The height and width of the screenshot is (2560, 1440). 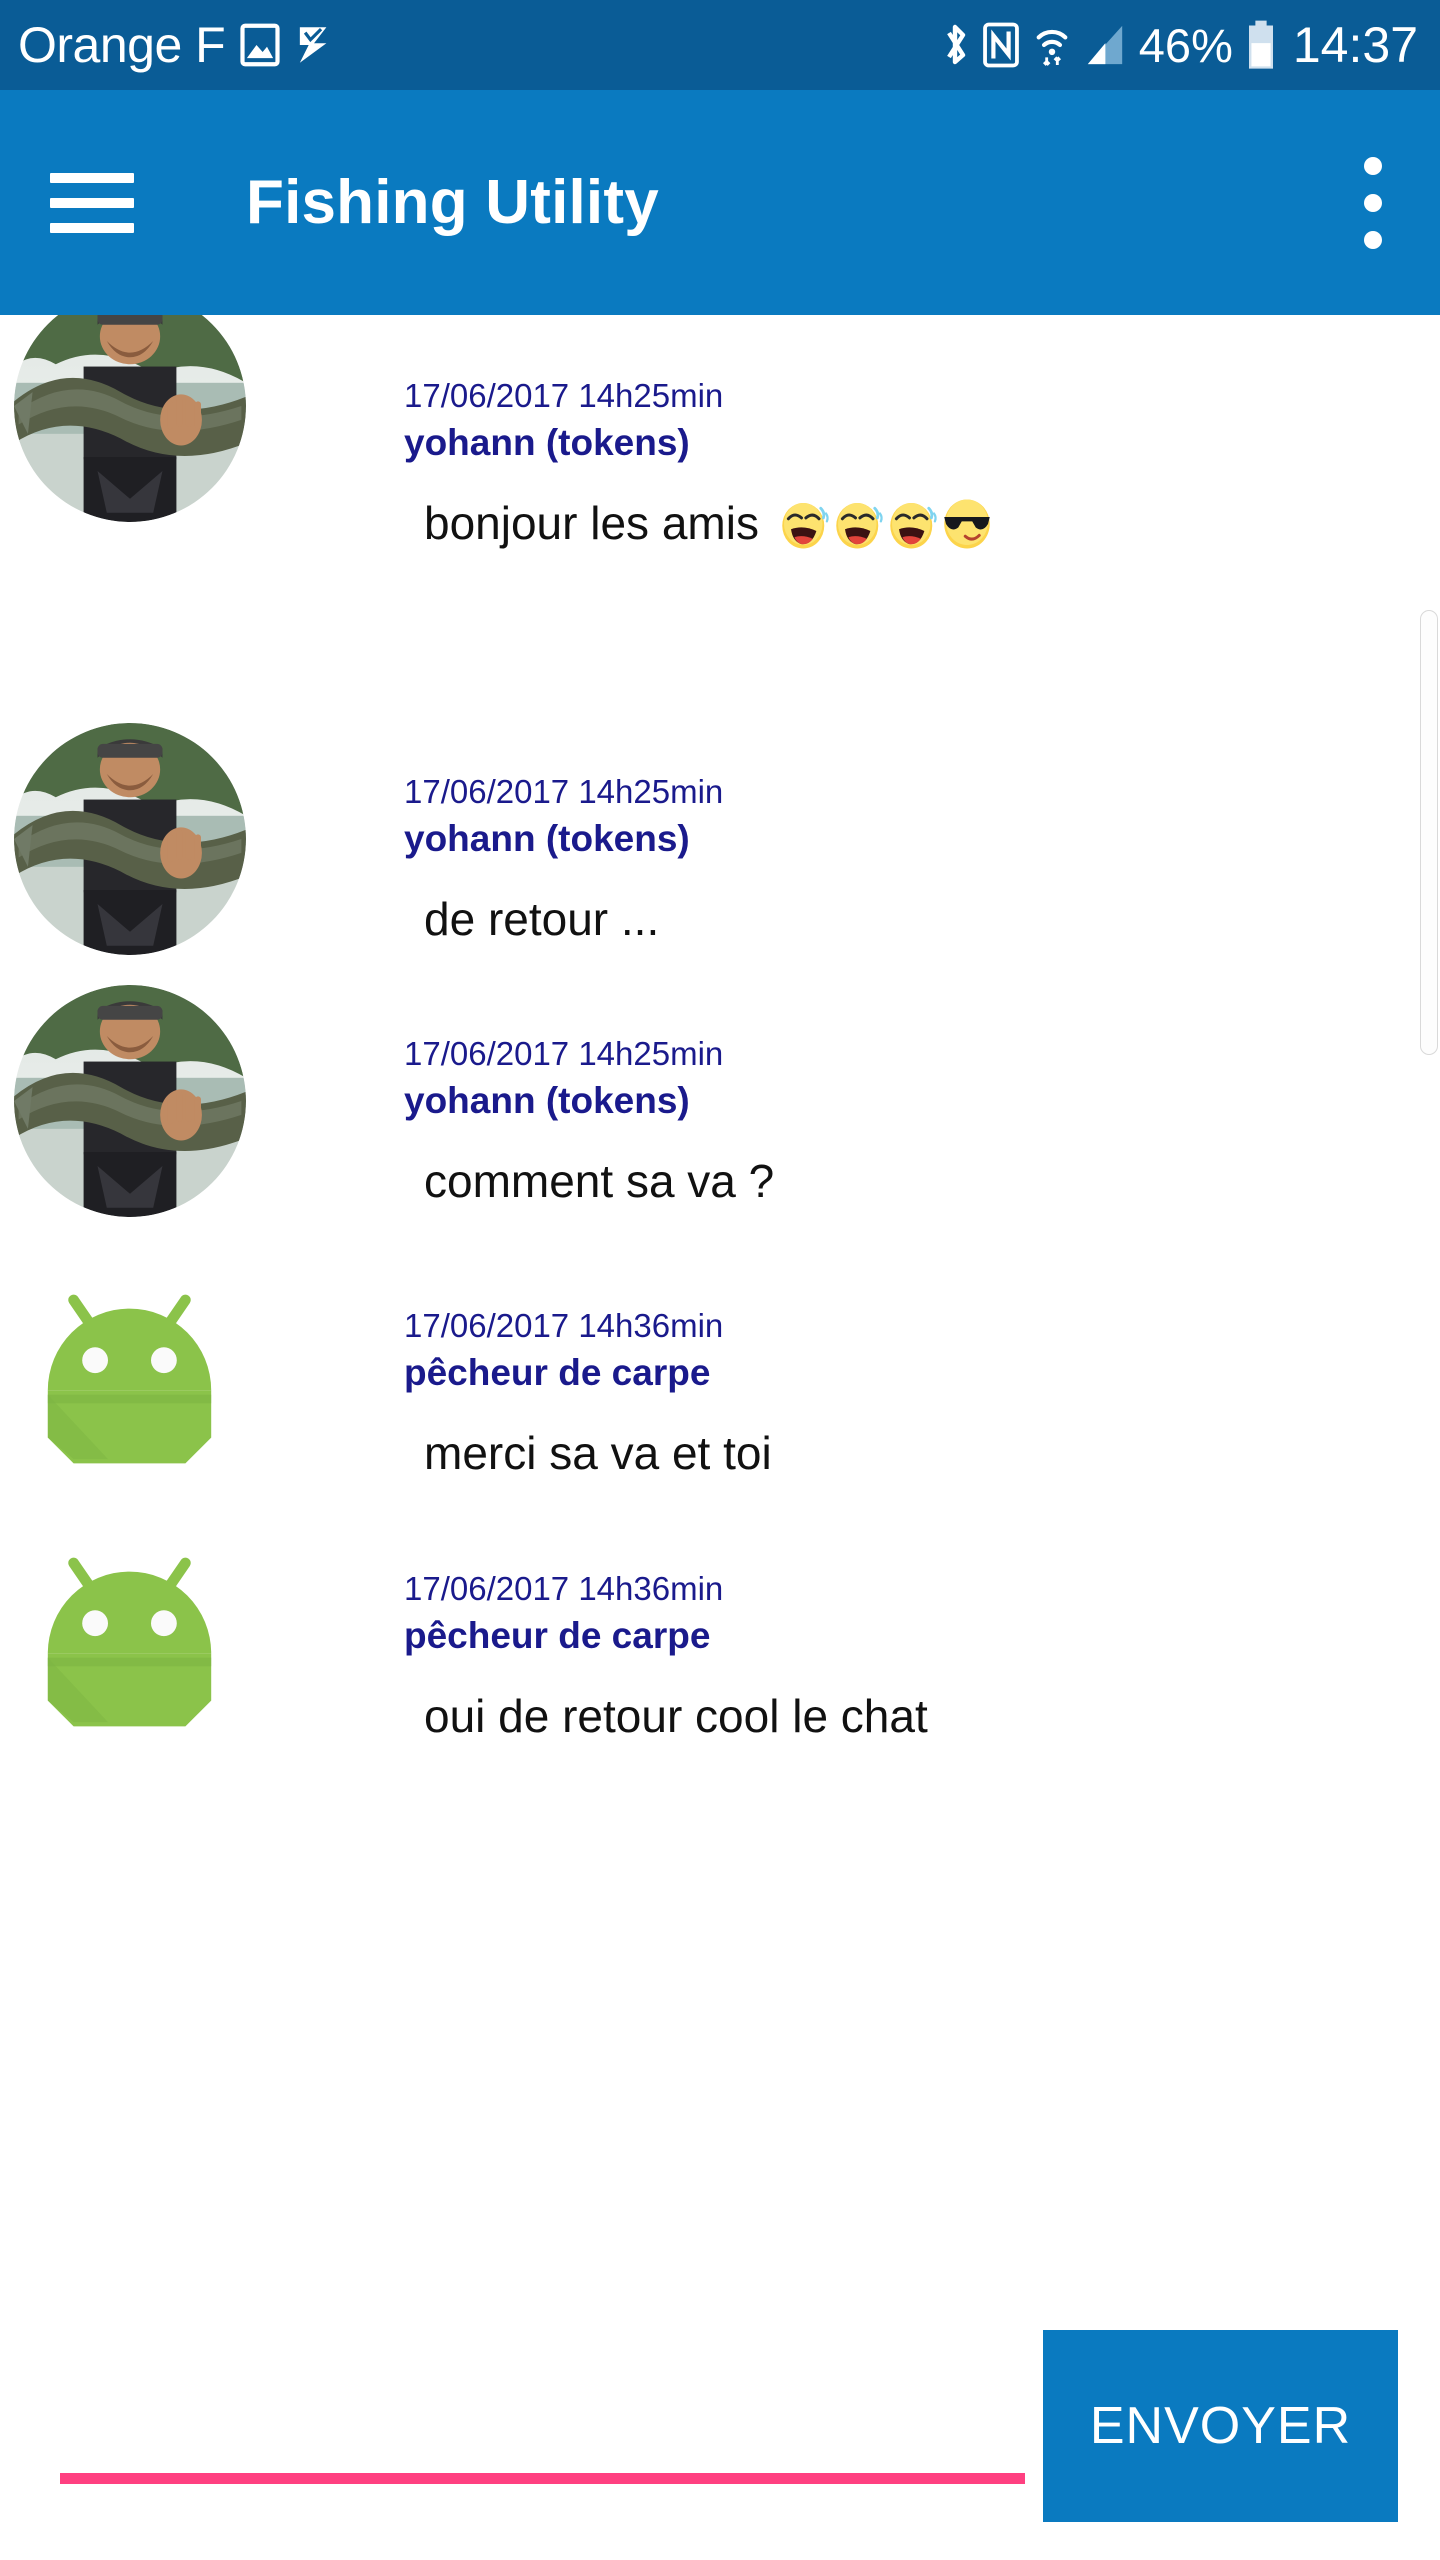 I want to click on message-text-wrapper: merci sa va et toi, so click(x=914, y=1454).